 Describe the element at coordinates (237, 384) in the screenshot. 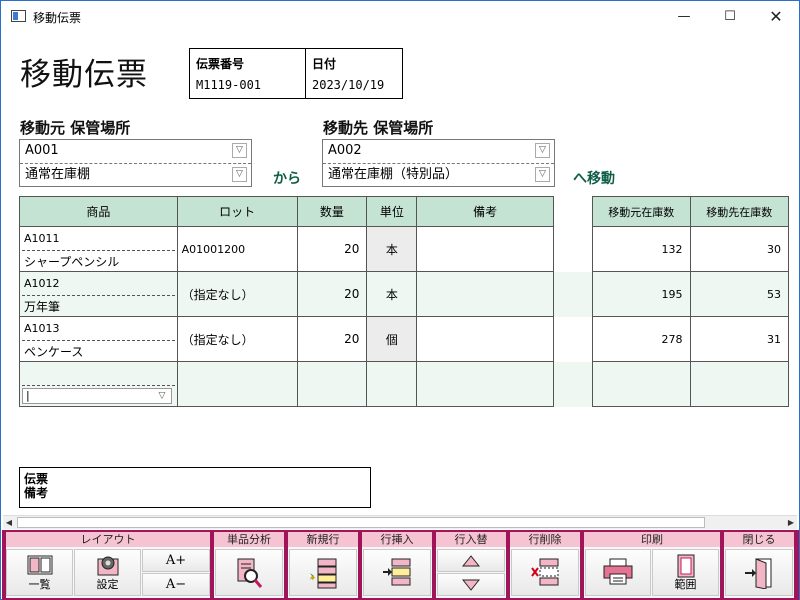

I see `lot-cell` at that location.